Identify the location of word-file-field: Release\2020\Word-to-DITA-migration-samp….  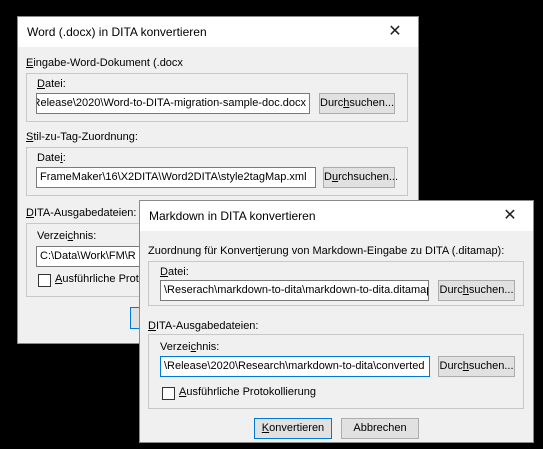
(173, 103).